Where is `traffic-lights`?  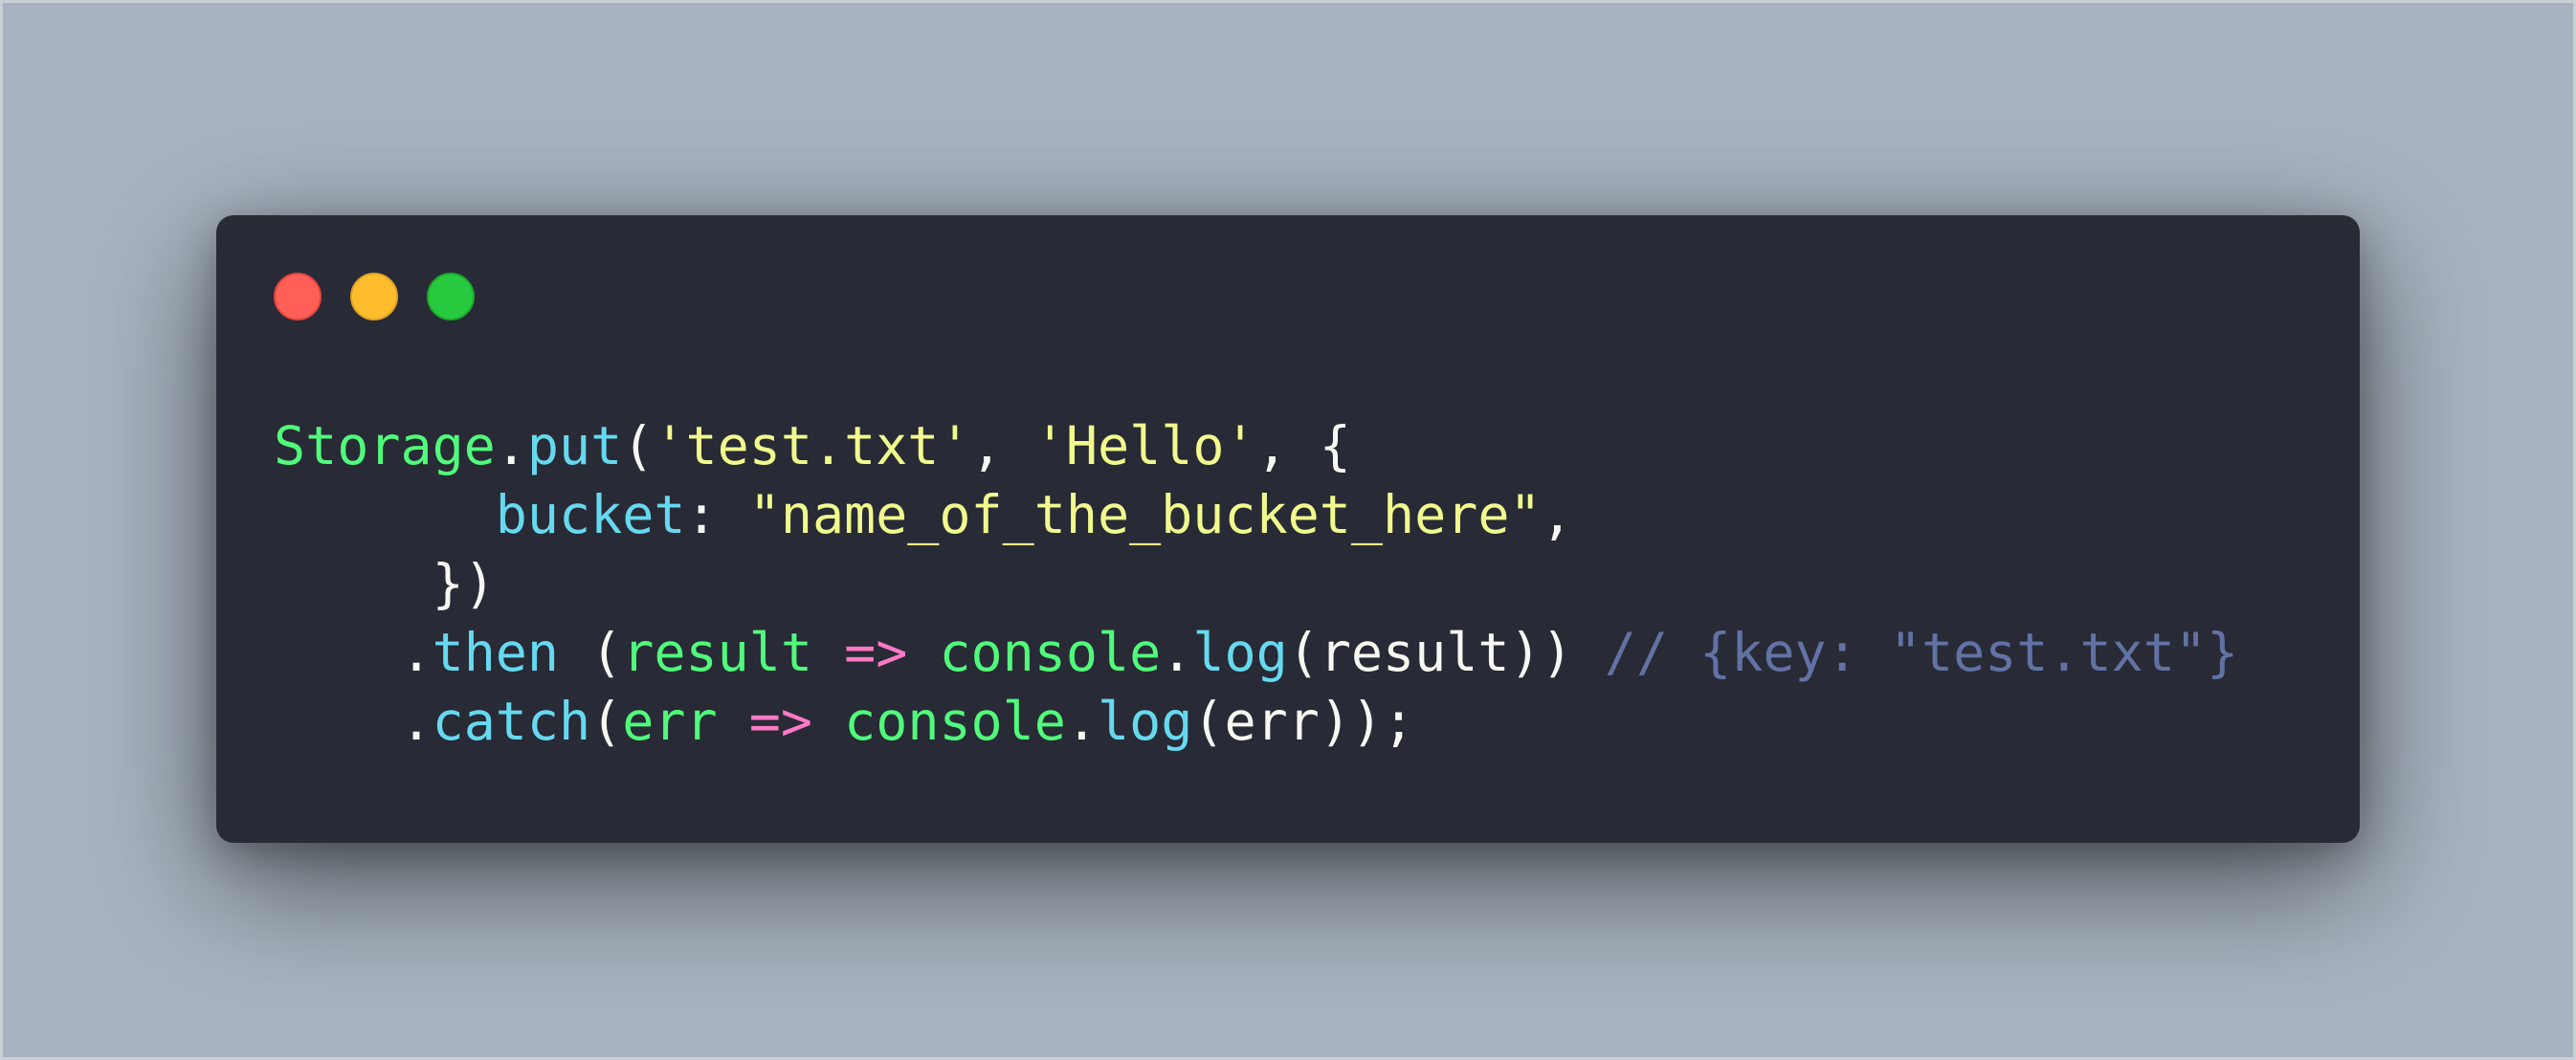
traffic-lights is located at coordinates (374, 296).